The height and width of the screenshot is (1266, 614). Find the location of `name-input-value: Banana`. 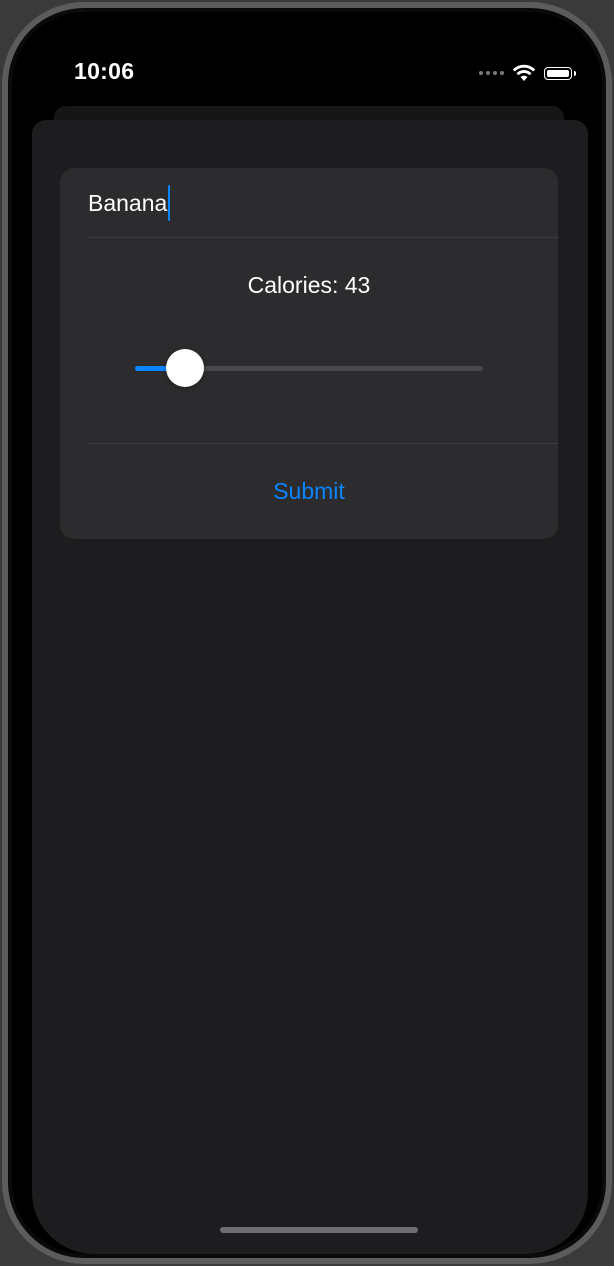

name-input-value: Banana is located at coordinates (128, 203).